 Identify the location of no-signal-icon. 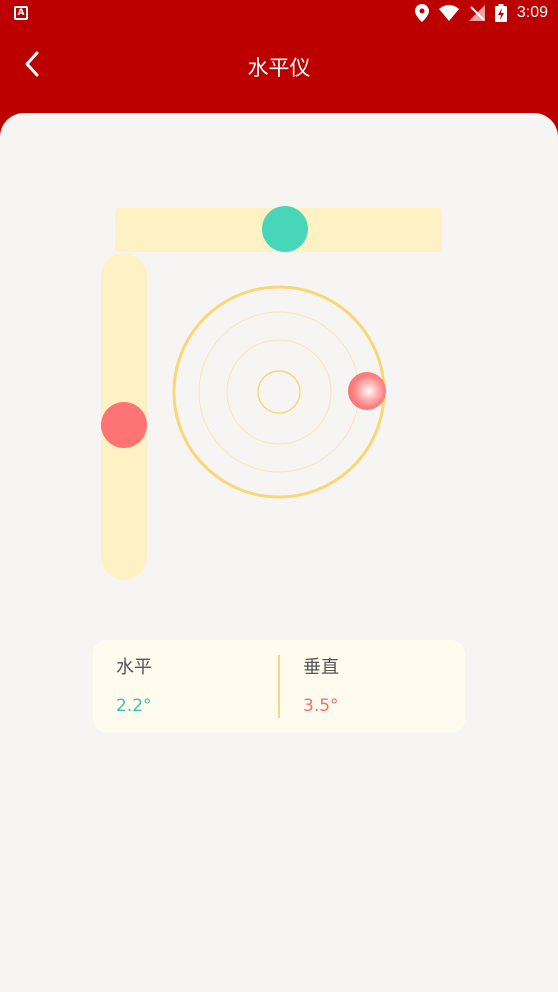
(476, 13).